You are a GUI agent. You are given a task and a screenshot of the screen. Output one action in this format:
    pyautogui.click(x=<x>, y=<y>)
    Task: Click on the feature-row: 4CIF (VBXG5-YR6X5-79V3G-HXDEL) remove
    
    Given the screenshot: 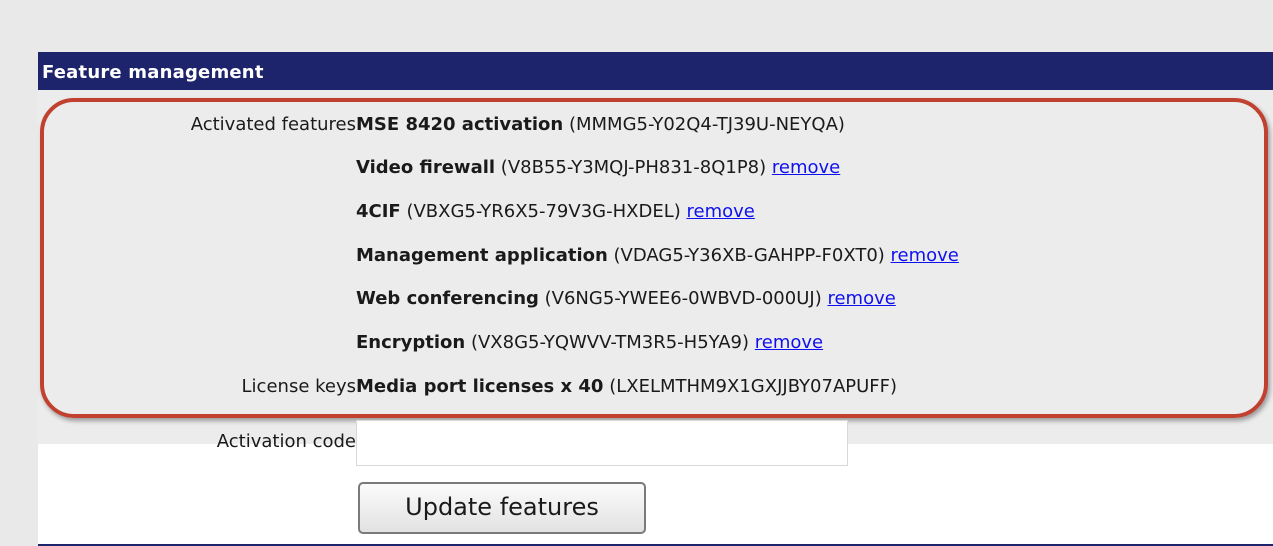 What is the action you would take?
    pyautogui.click(x=555, y=211)
    